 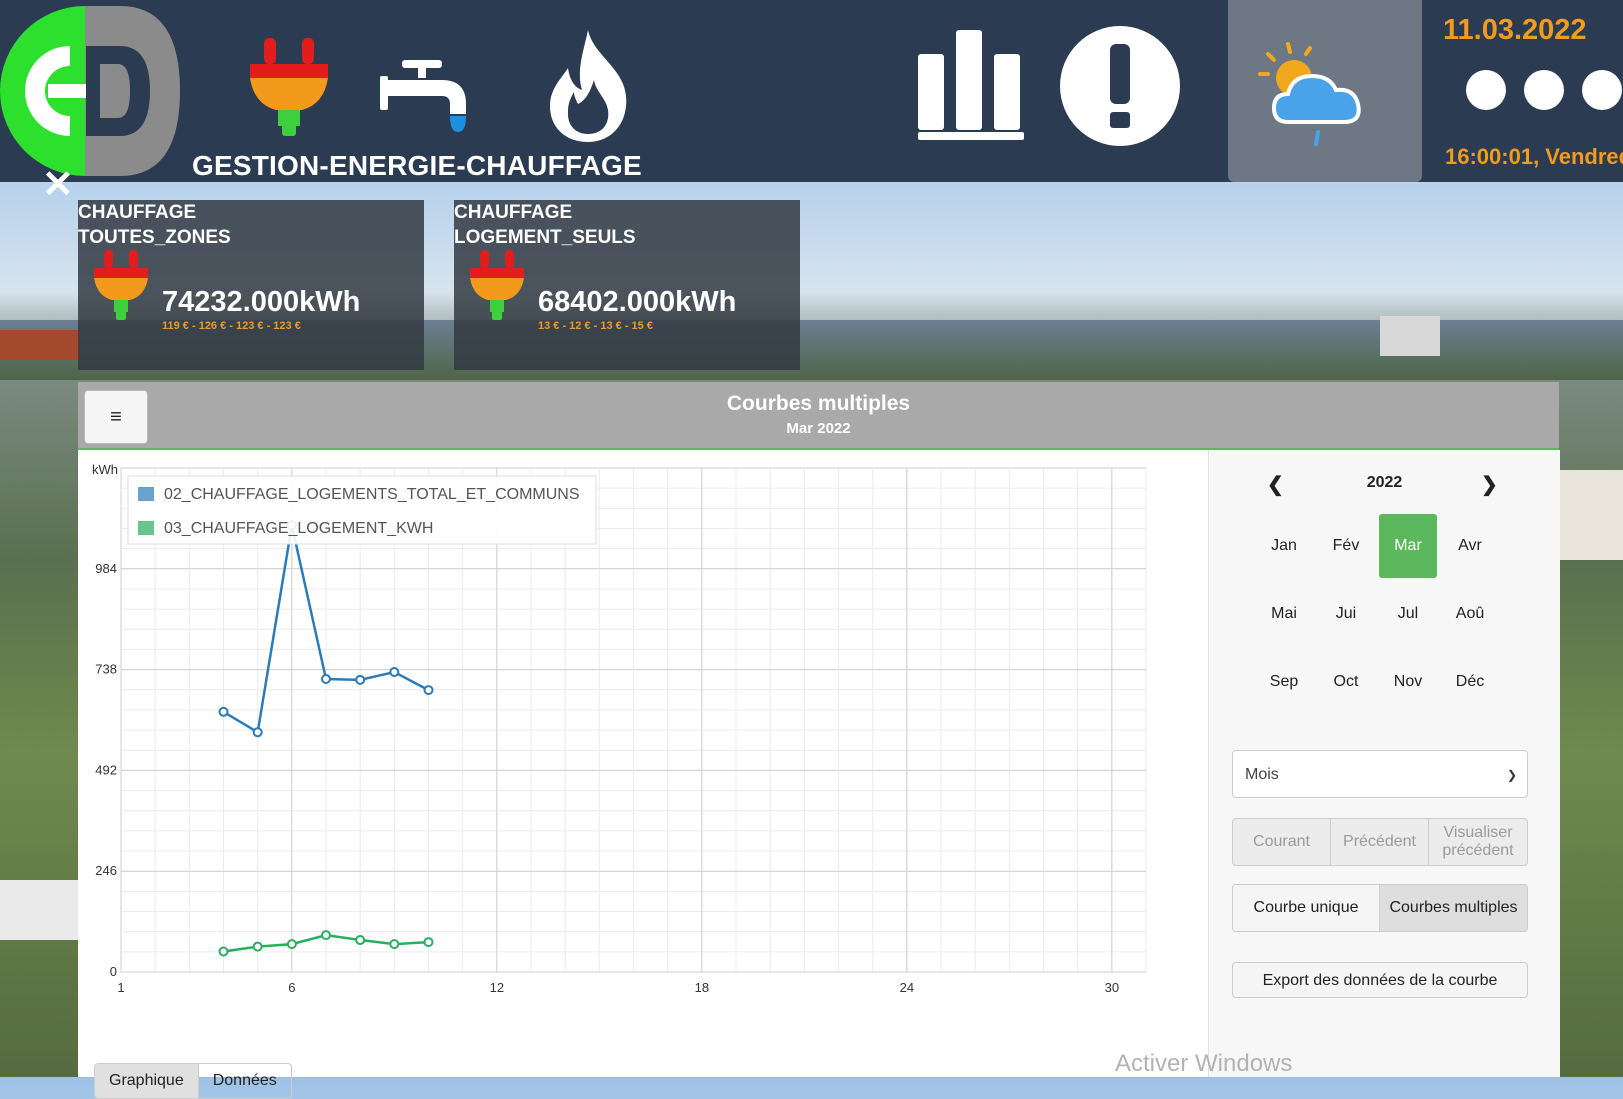 I want to click on app-logo-icon, so click(x=90, y=91).